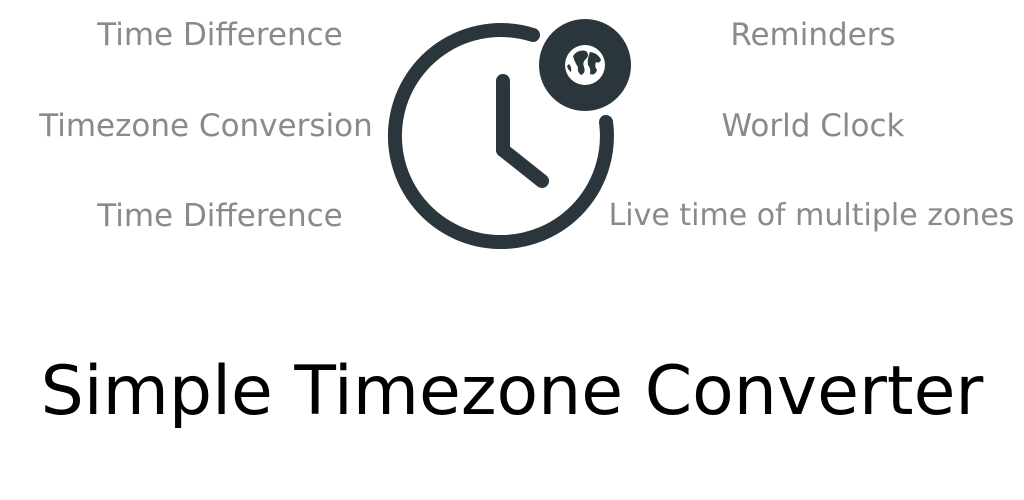 This screenshot has height=500, width=1024. Describe the element at coordinates (220, 35) in the screenshot. I see `feature-time-difference: Time Difference` at that location.